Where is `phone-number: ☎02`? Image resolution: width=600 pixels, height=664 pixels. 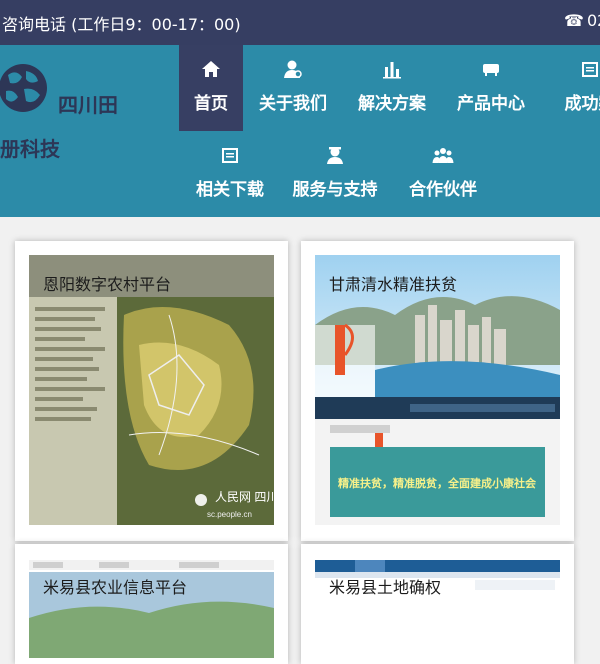 phone-number: ☎02 is located at coordinates (582, 20).